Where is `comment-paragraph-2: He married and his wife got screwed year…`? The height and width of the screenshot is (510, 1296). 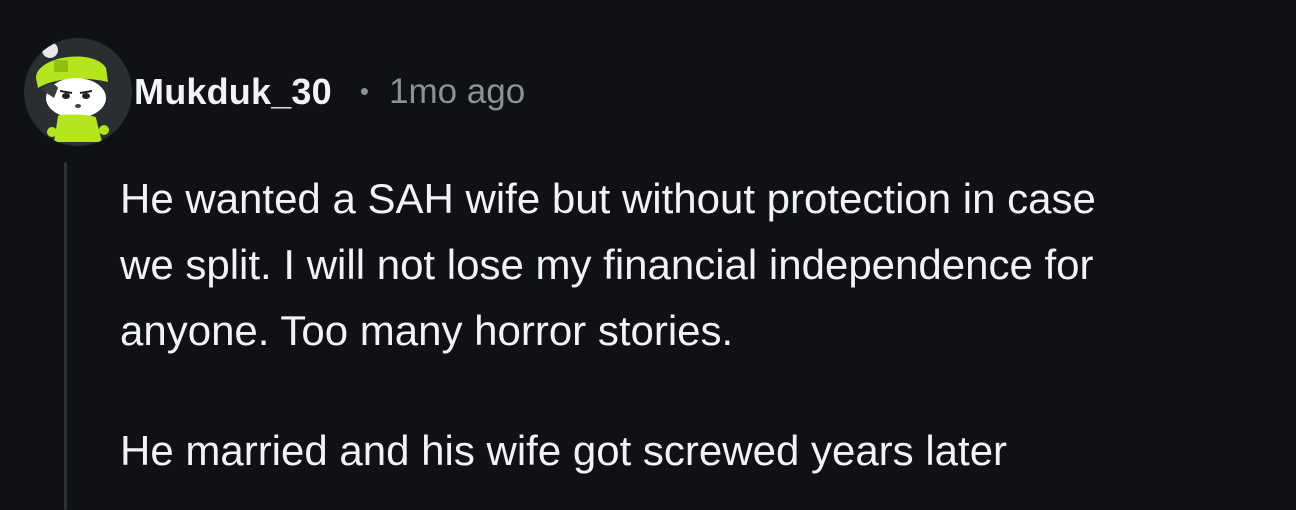 comment-paragraph-2: He married and his wife got screwed year… is located at coordinates (564, 450).